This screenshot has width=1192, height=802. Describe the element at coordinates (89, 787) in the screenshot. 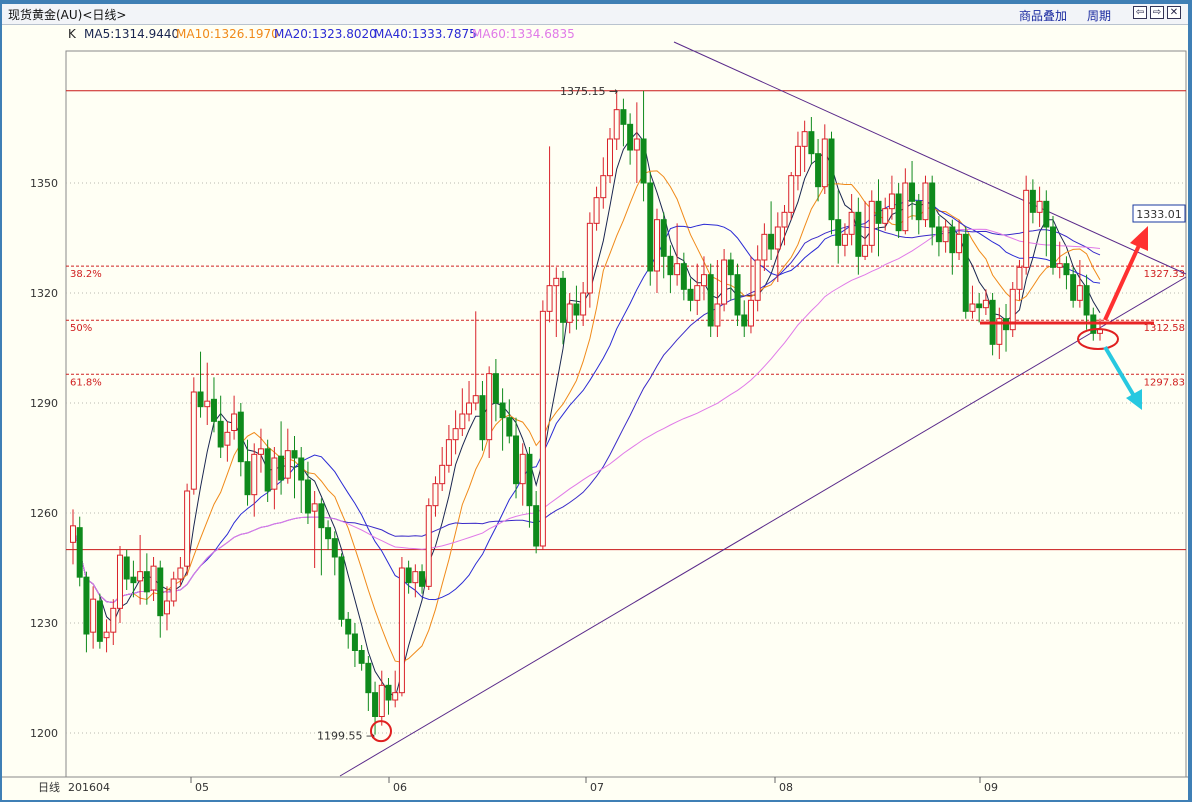

I see `x-tick-label: 201604` at that location.